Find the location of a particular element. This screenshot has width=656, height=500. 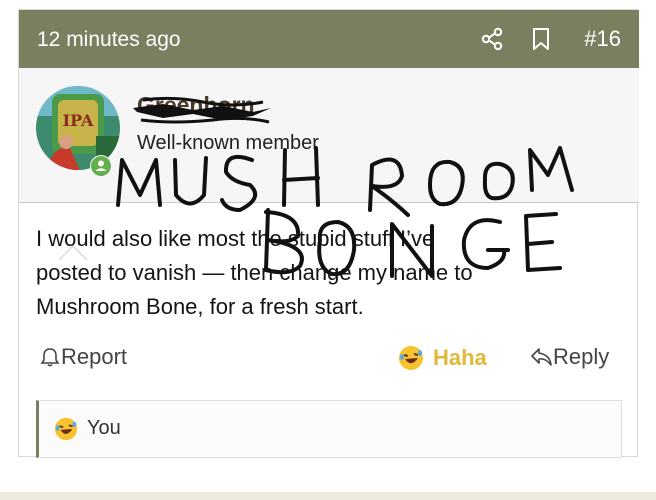

page-bottom-divider is located at coordinates (328, 496).